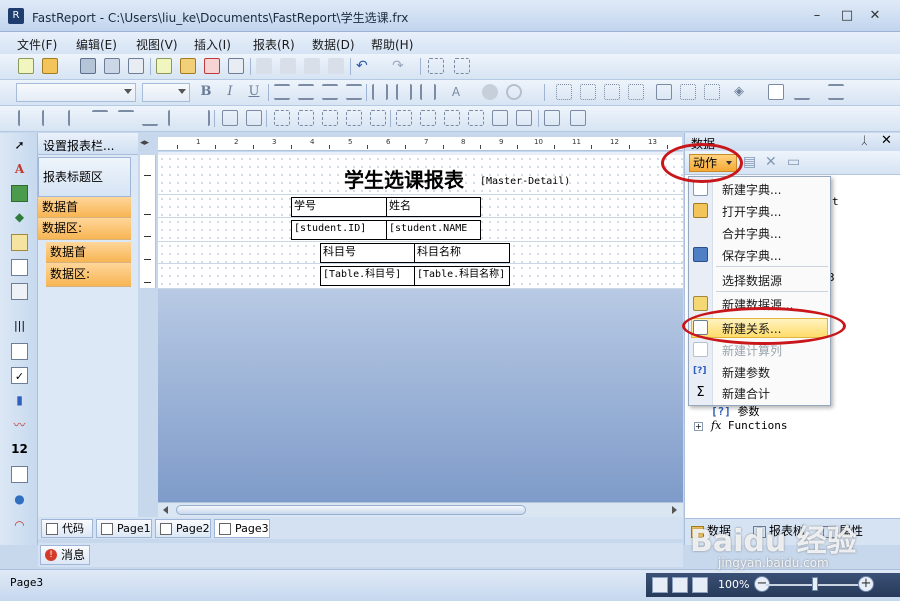 This screenshot has width=900, height=601. What do you see at coordinates (19, 291) in the screenshot?
I see `matrix-object-icon` at bounding box center [19, 291].